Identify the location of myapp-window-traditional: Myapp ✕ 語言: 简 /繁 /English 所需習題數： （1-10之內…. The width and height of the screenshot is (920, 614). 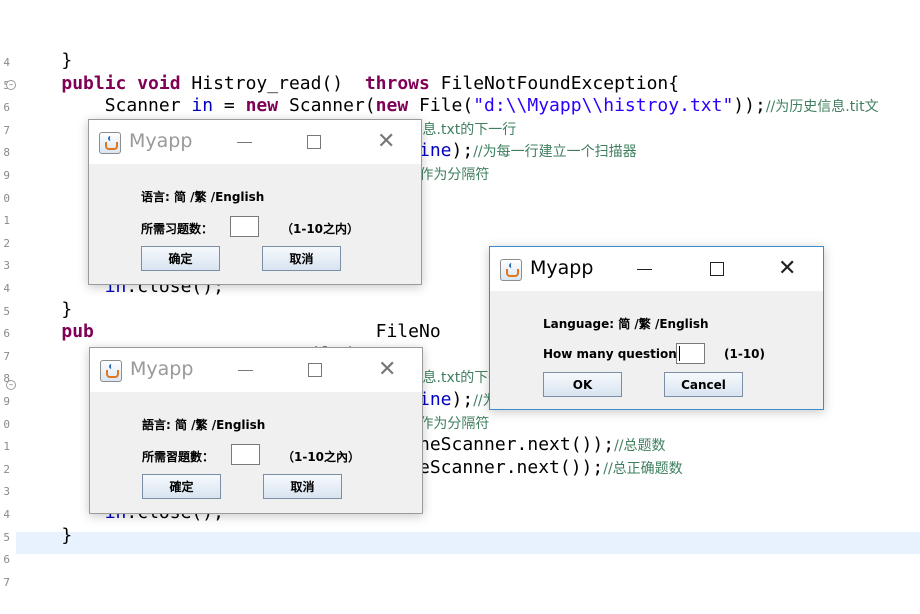
(256, 430).